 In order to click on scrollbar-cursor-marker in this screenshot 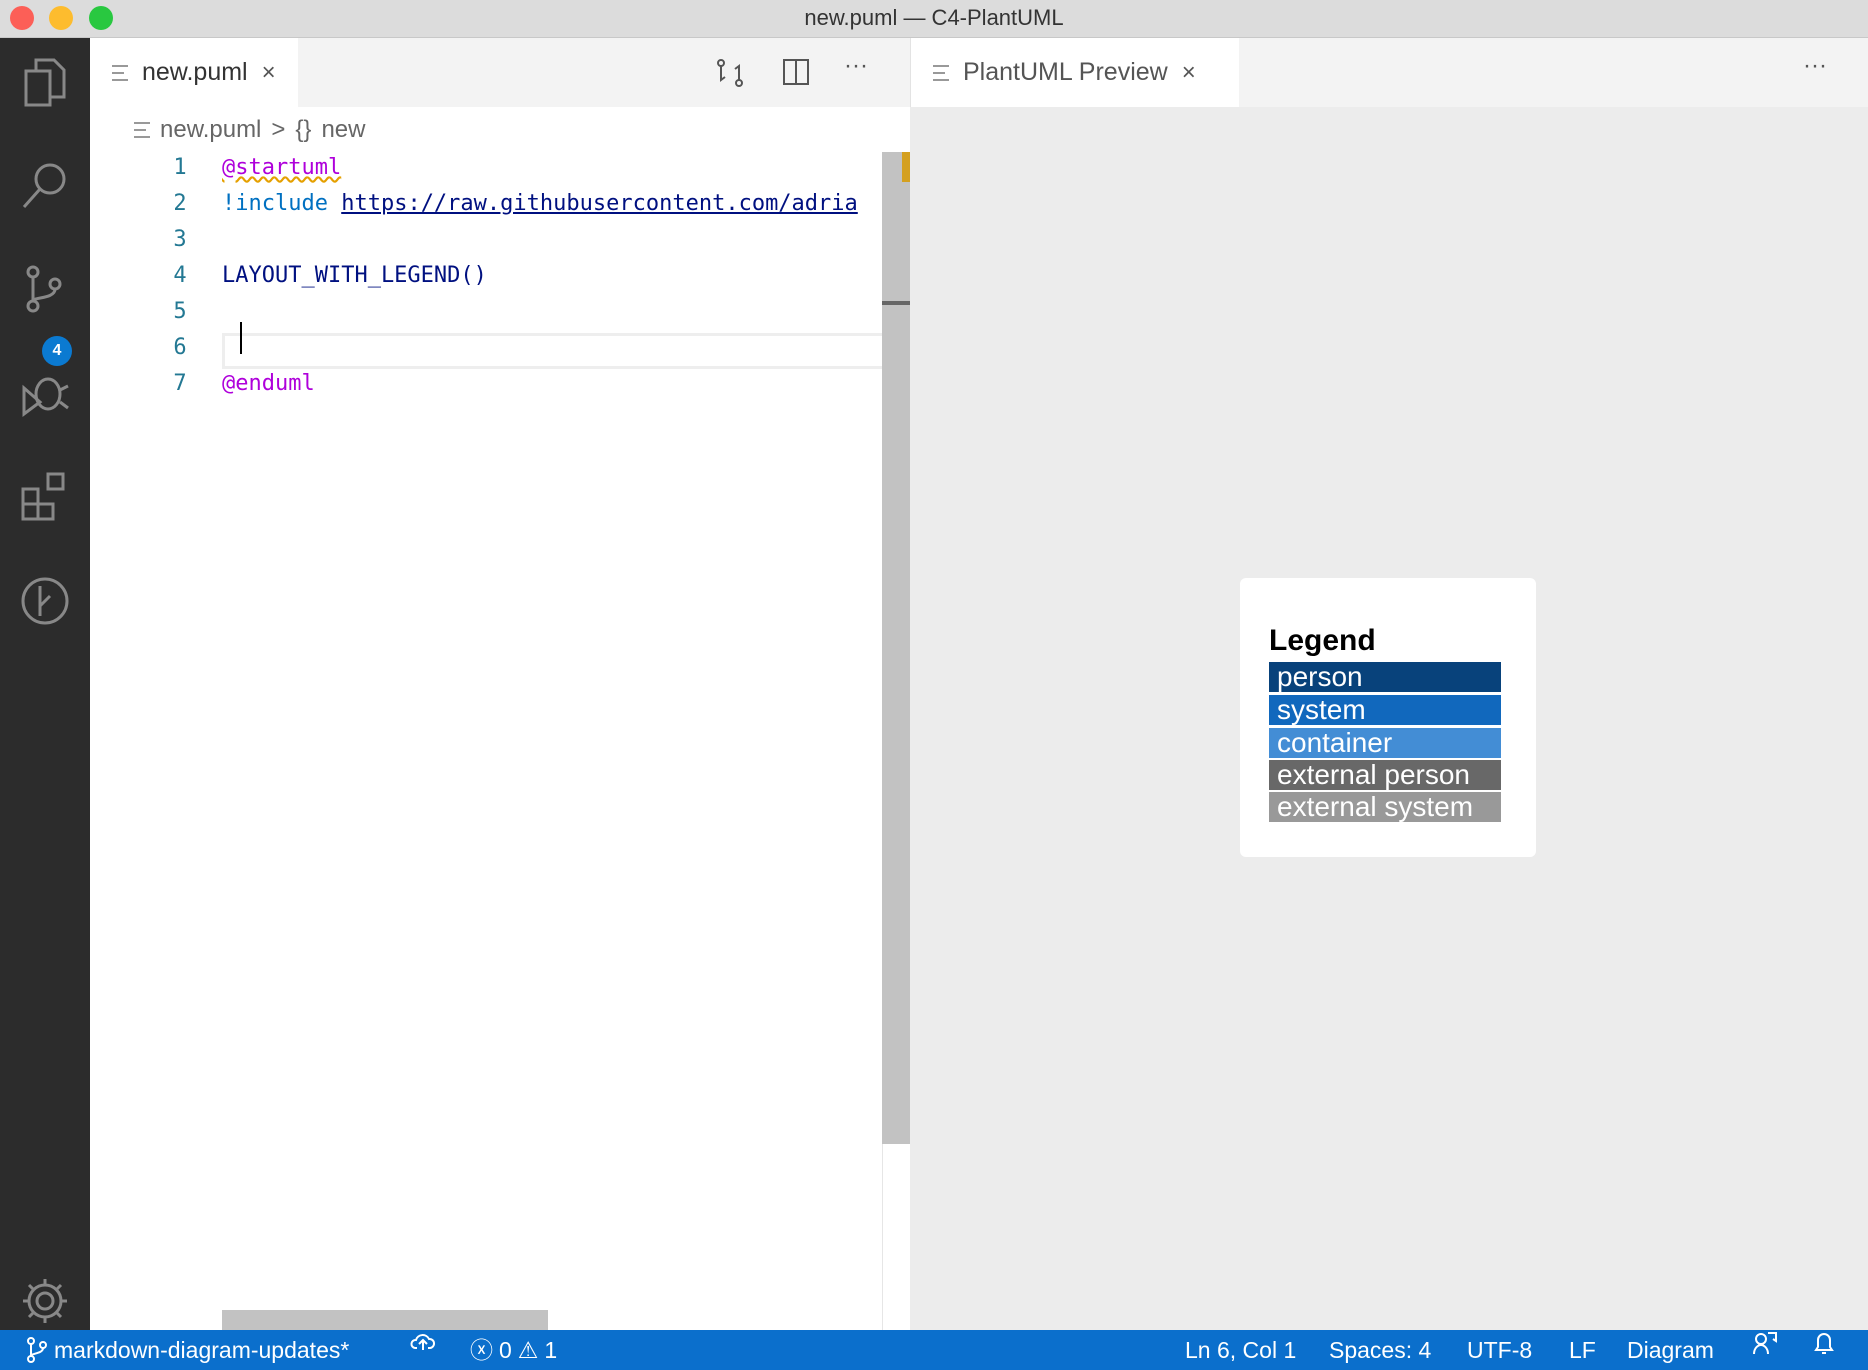, I will do `click(896, 303)`.